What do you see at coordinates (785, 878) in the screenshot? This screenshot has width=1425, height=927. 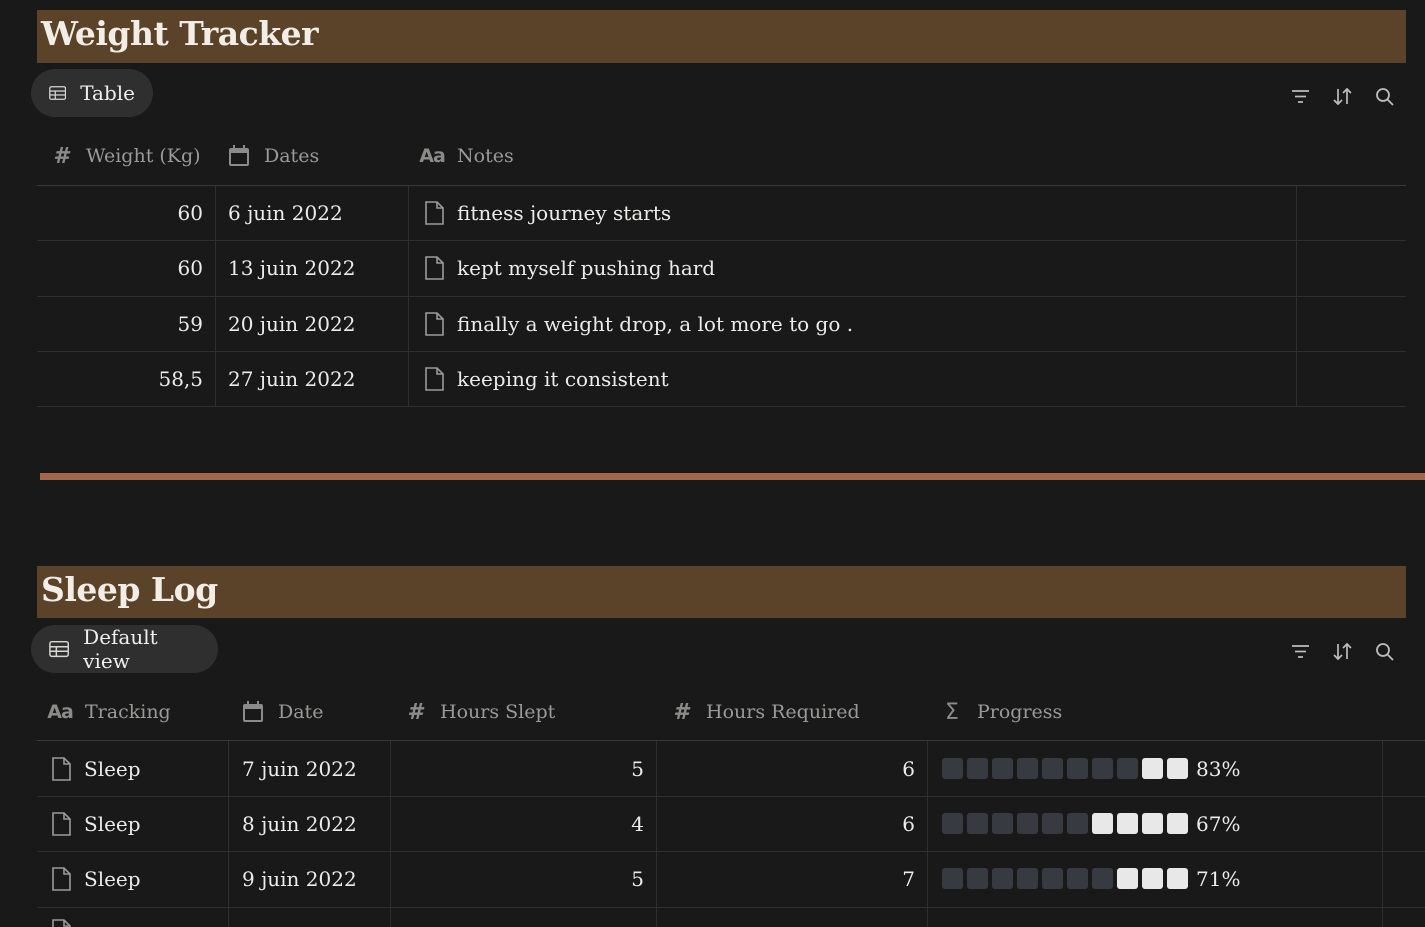 I see `hours-required-cell: 7` at bounding box center [785, 878].